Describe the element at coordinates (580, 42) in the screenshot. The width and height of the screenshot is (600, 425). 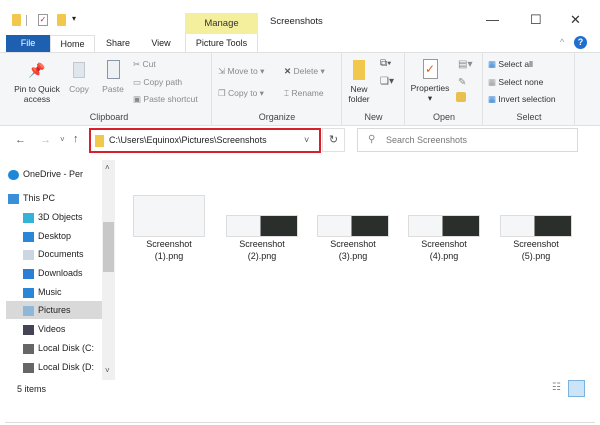
I see `help-icon: ?` at that location.